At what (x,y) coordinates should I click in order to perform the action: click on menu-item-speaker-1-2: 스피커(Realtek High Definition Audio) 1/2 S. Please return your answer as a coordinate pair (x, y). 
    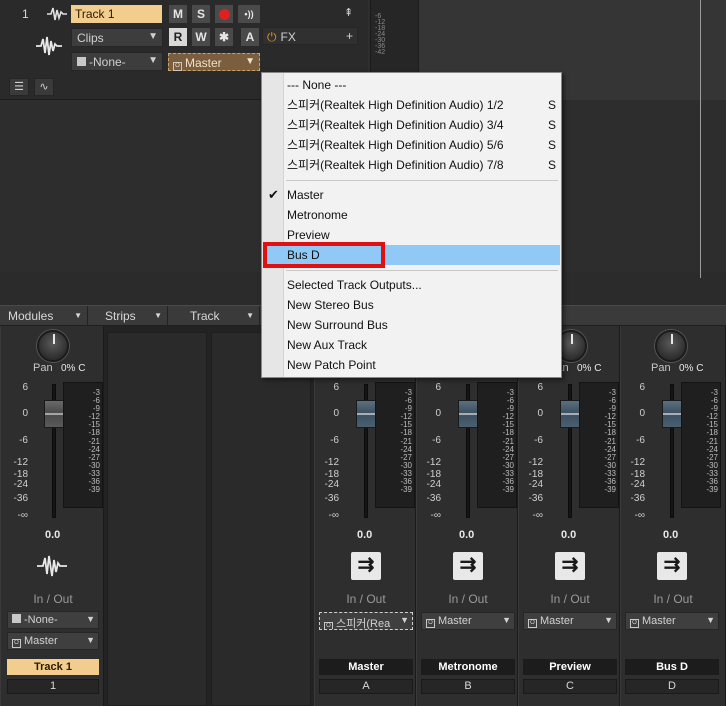
    Looking at the image, I should click on (411, 105).